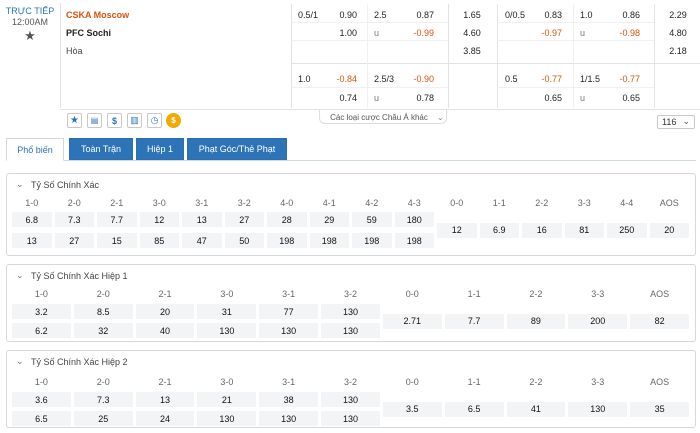 The image size is (700, 433). I want to click on odds-value: 0.87, so click(417, 15).